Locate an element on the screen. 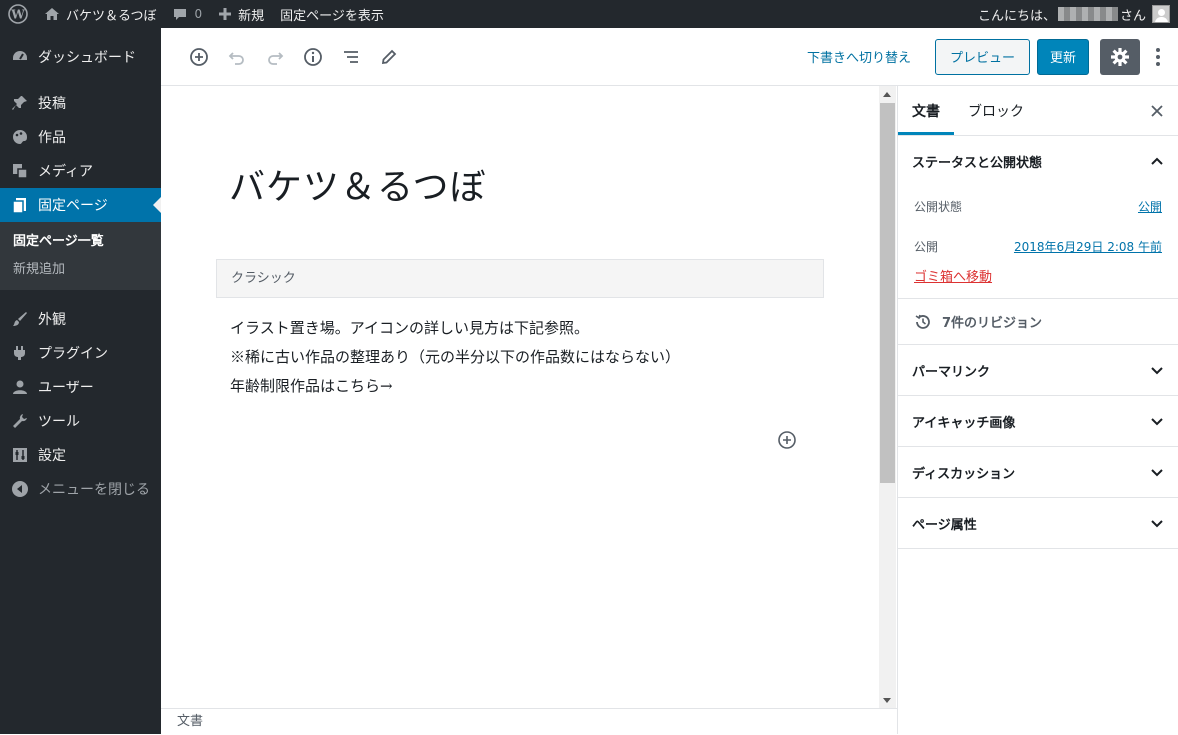 This screenshot has width=1178, height=735. publish-row: 公開 2018年6月29日 2:08 午前 is located at coordinates (1038, 246).